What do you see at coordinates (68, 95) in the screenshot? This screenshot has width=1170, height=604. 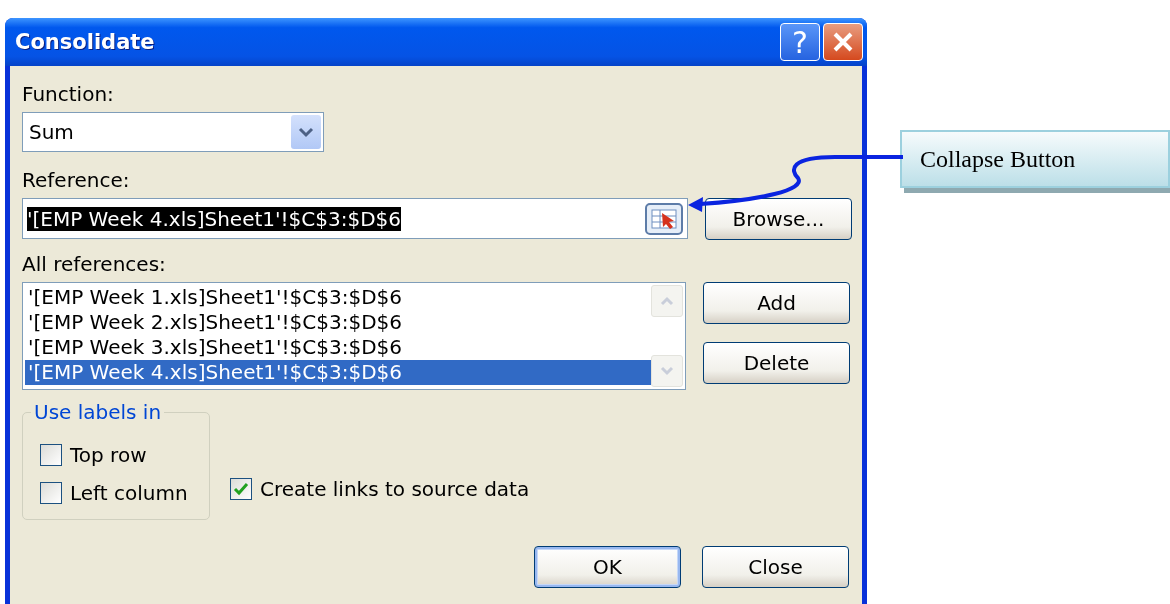 I see `field-label: Function:` at bounding box center [68, 95].